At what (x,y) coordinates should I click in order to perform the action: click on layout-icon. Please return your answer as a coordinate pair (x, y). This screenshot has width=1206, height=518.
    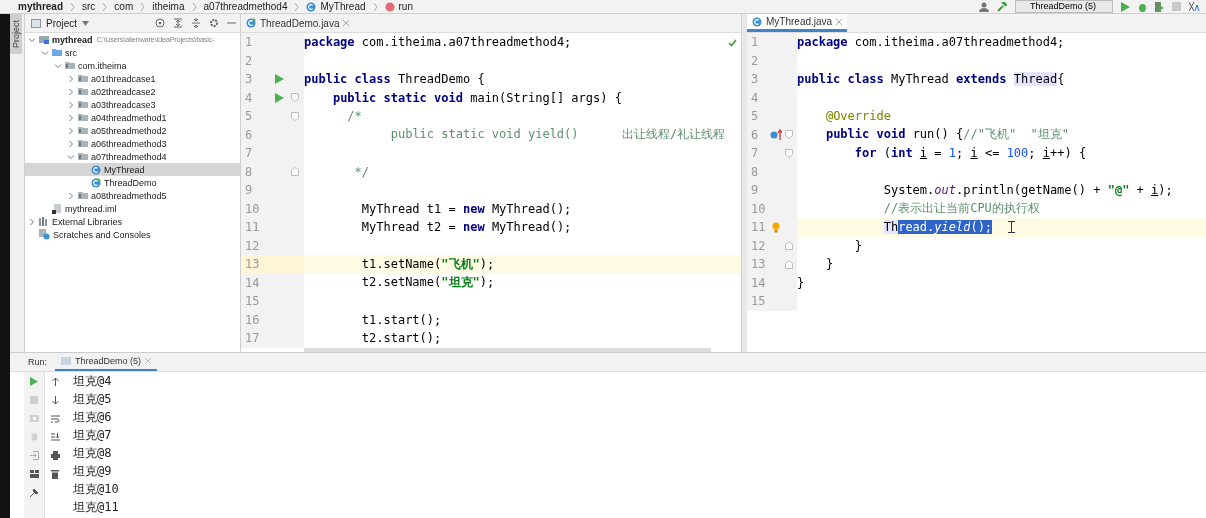
    Looking at the image, I should click on (34, 473).